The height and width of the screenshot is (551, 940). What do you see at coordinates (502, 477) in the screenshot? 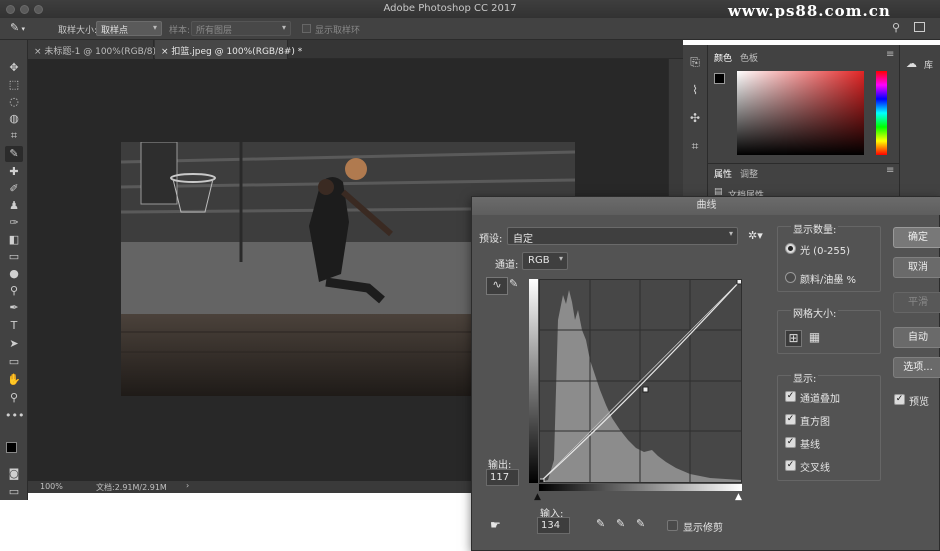
I see `output-field: 117` at bounding box center [502, 477].